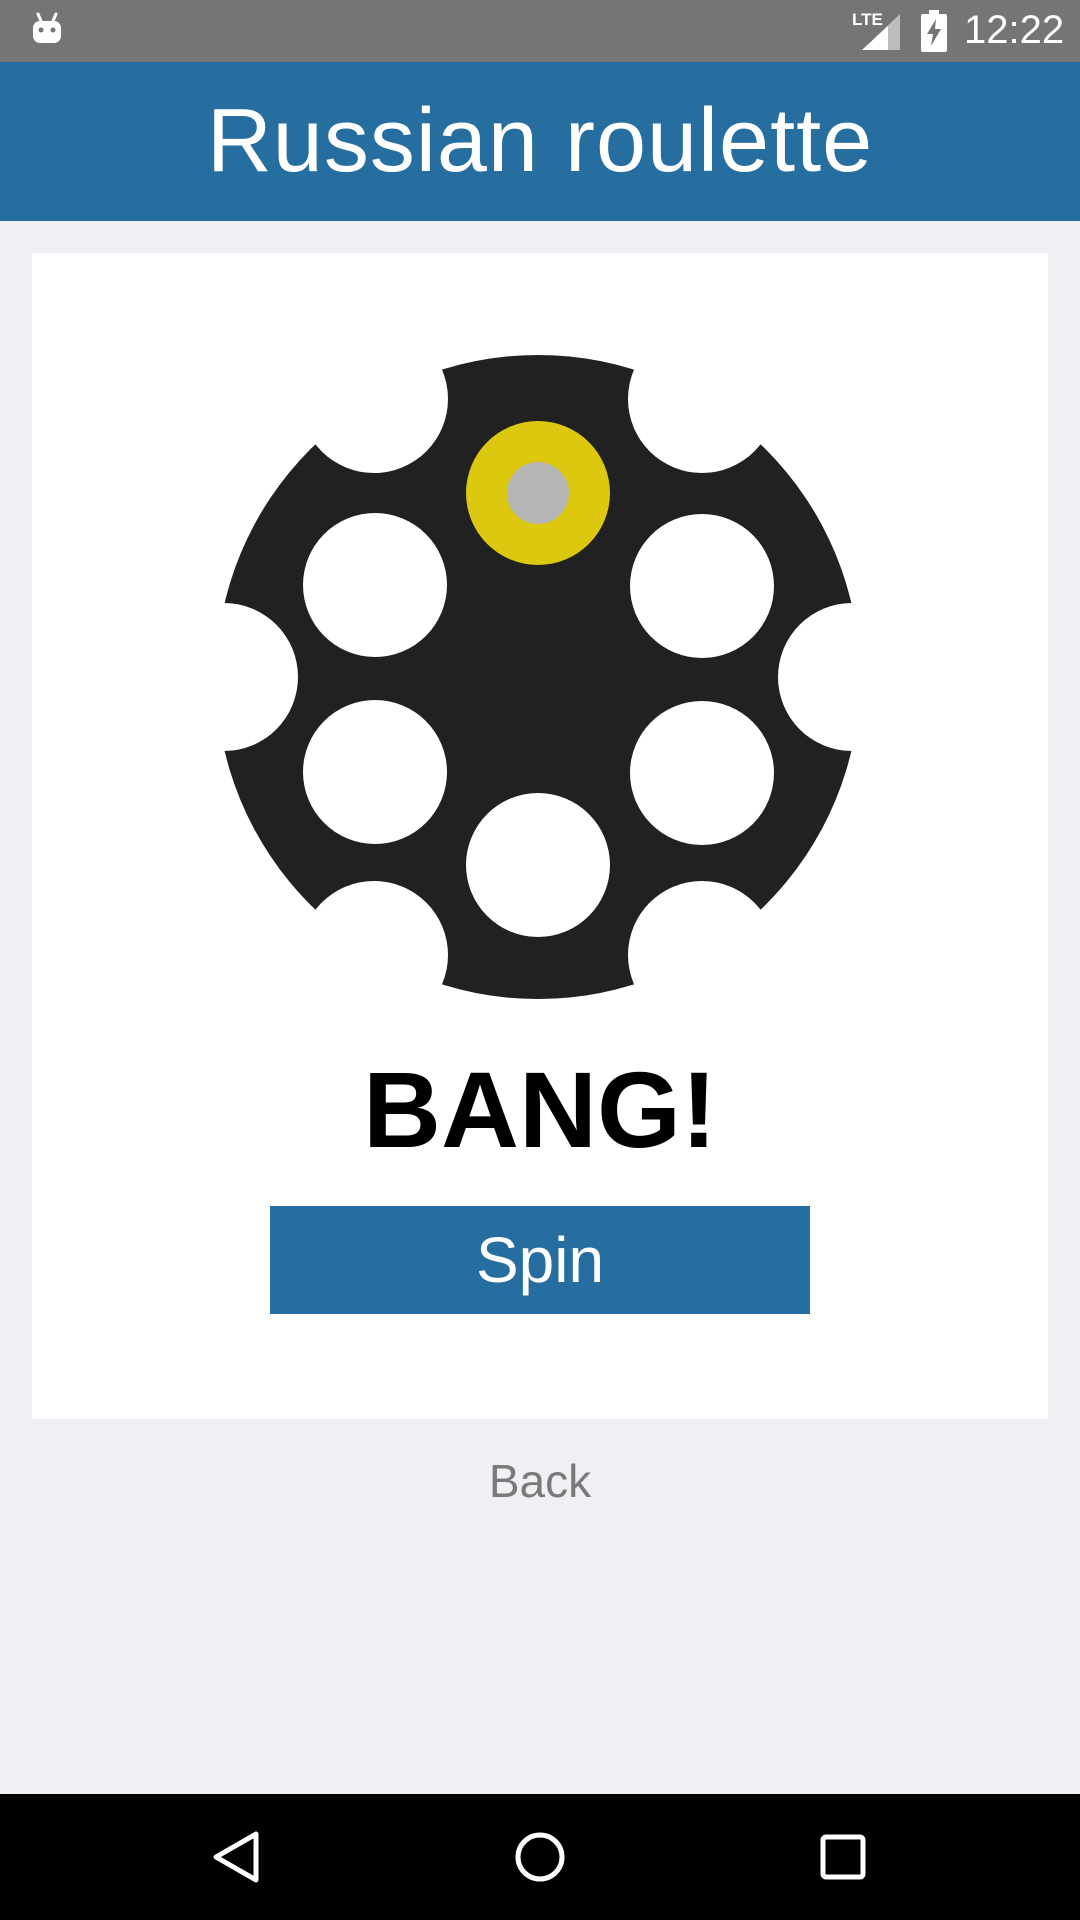  Describe the element at coordinates (702, 586) in the screenshot. I see `chamber-upper-right` at that location.